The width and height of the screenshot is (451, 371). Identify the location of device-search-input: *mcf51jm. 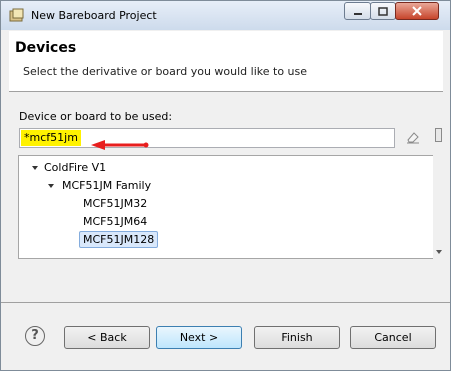
(207, 138).